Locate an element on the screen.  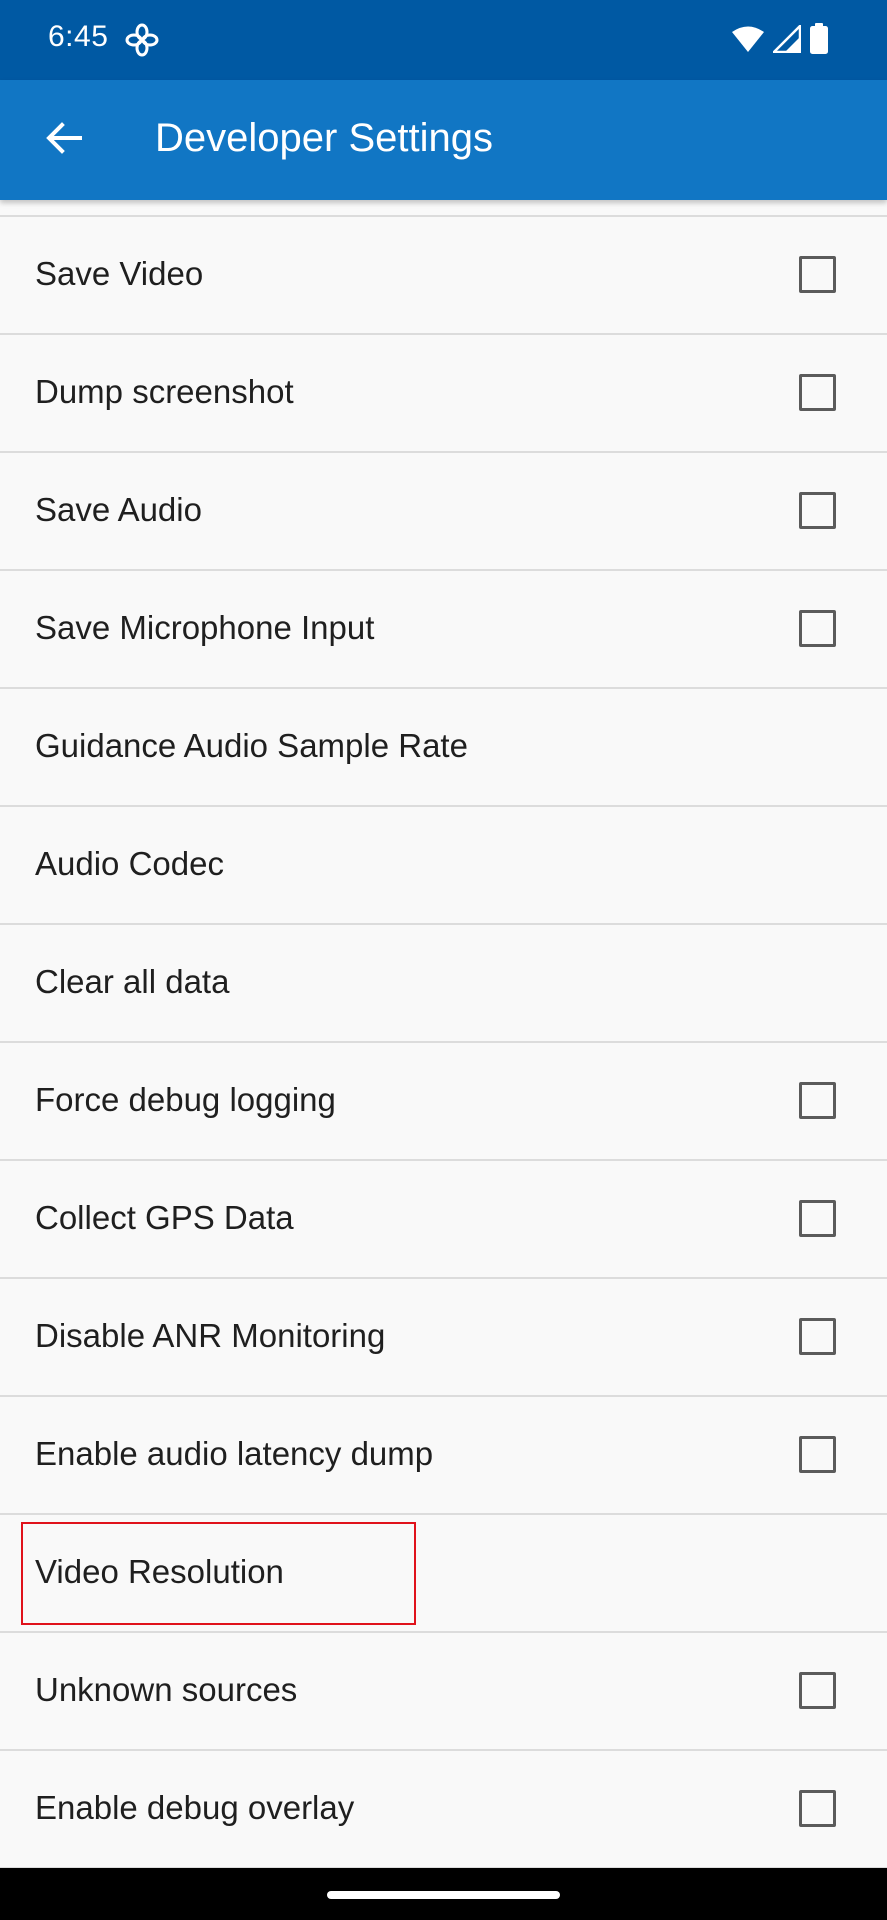
status-icons is located at coordinates (780, 40).